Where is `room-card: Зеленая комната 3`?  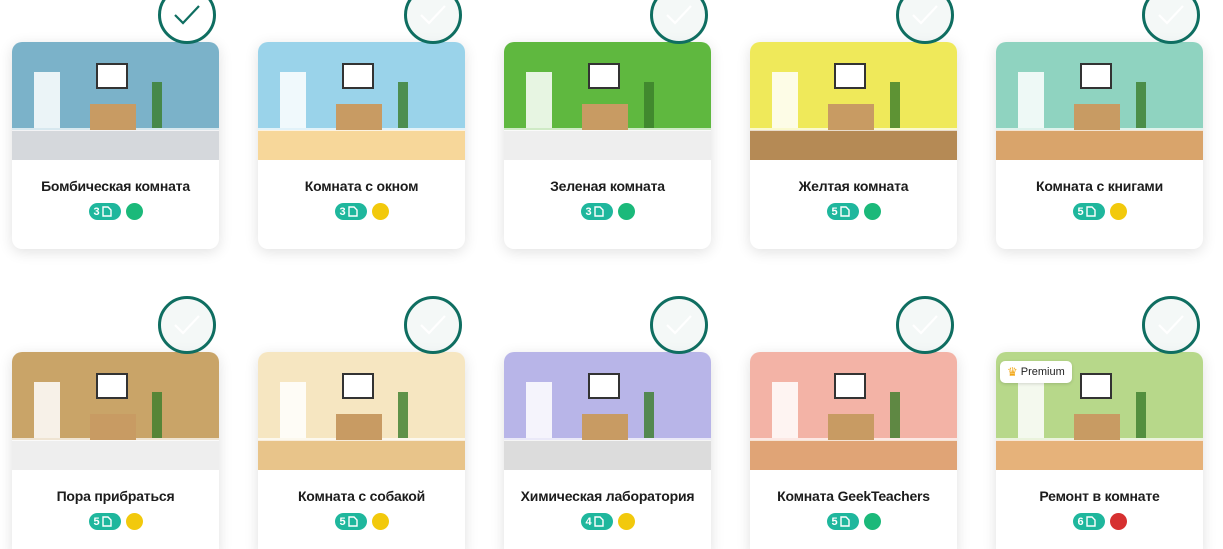 room-card: Зеленая комната 3 is located at coordinates (607, 145).